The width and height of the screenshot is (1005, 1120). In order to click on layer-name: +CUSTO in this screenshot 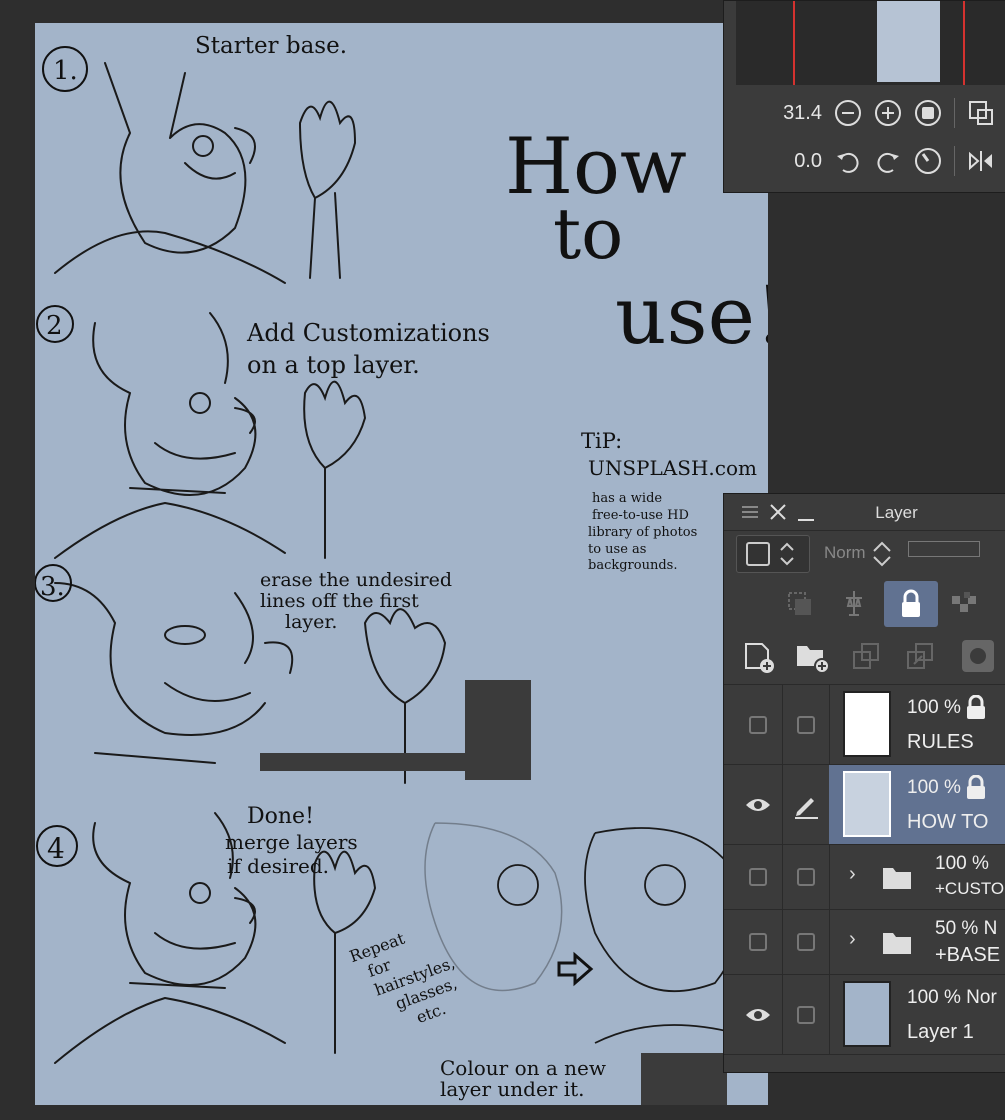, I will do `click(970, 888)`.